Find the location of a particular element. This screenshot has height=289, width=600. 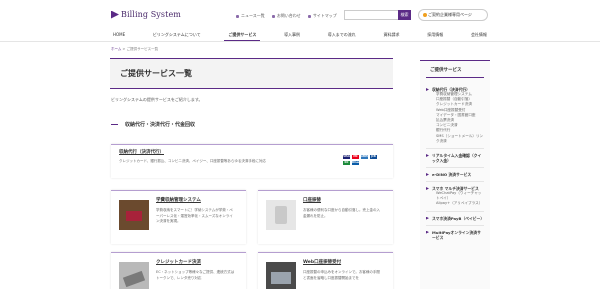

tuition-logo-icon is located at coordinates (134, 216).